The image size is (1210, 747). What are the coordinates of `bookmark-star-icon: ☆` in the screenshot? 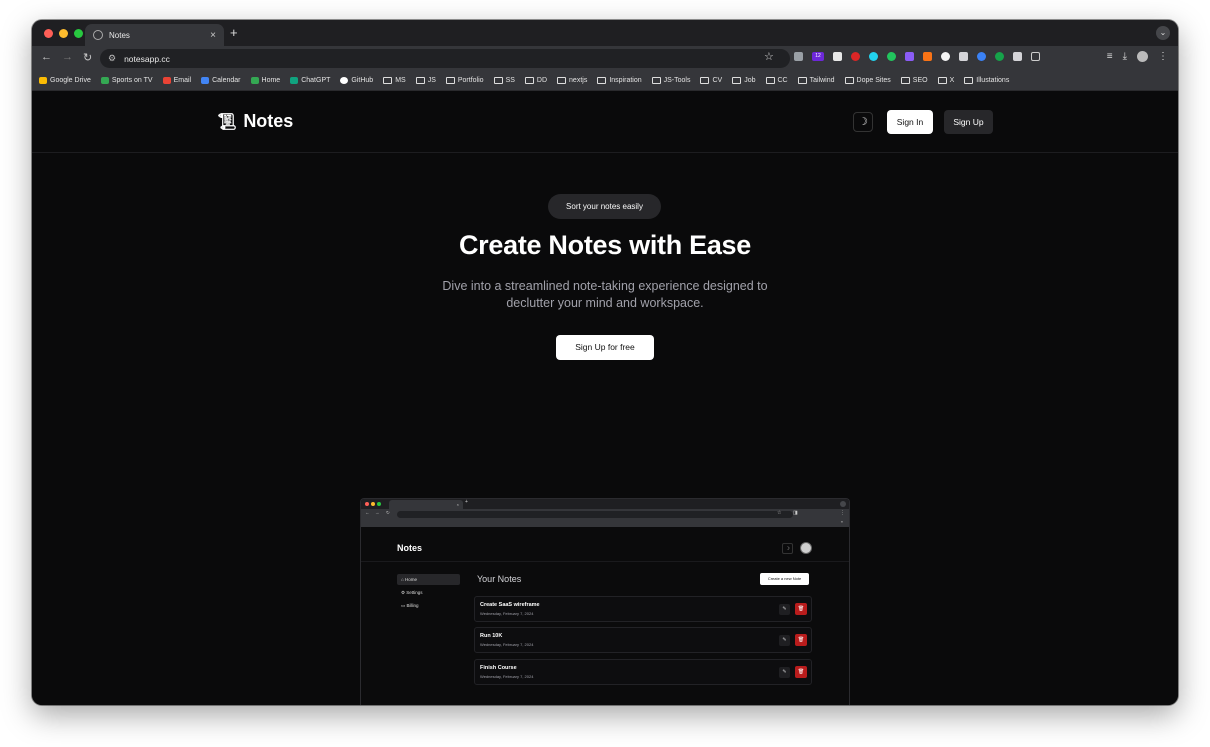 It's located at (769, 56).